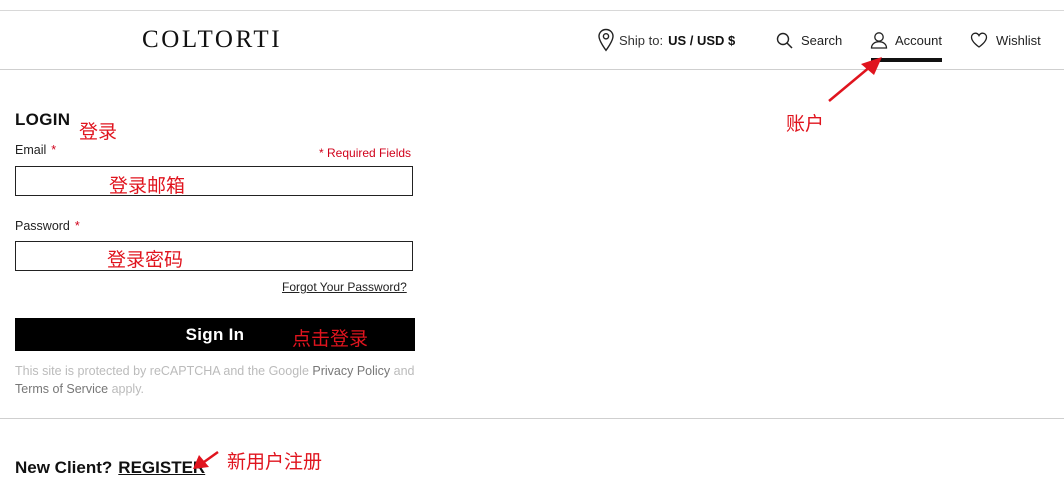 The image size is (1064, 479). Describe the element at coordinates (855, 79) in the screenshot. I see `arrow-to-account` at that location.